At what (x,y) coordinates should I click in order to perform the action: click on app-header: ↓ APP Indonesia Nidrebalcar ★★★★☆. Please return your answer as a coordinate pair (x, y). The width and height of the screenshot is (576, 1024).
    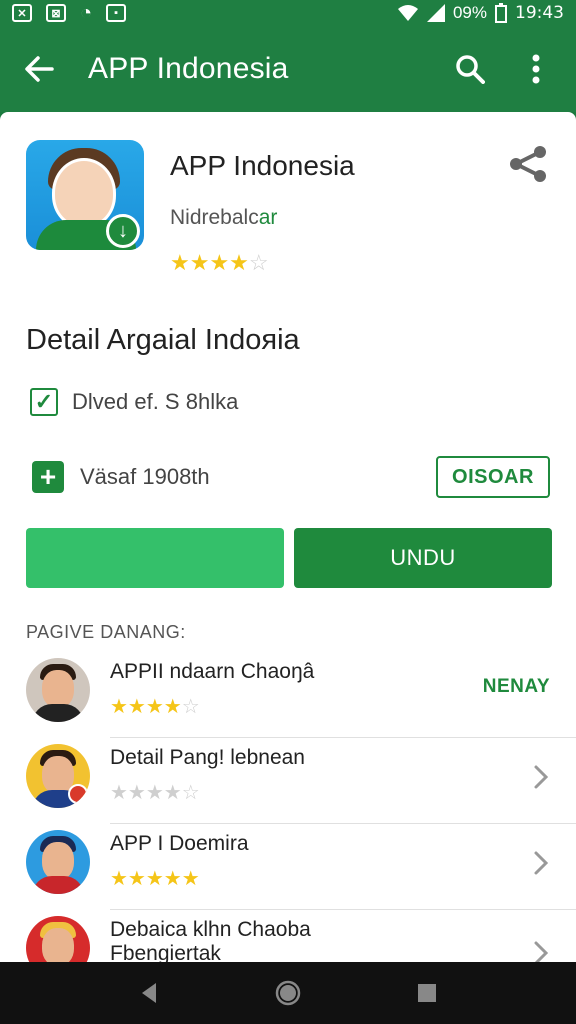
    Looking at the image, I should click on (288, 210).